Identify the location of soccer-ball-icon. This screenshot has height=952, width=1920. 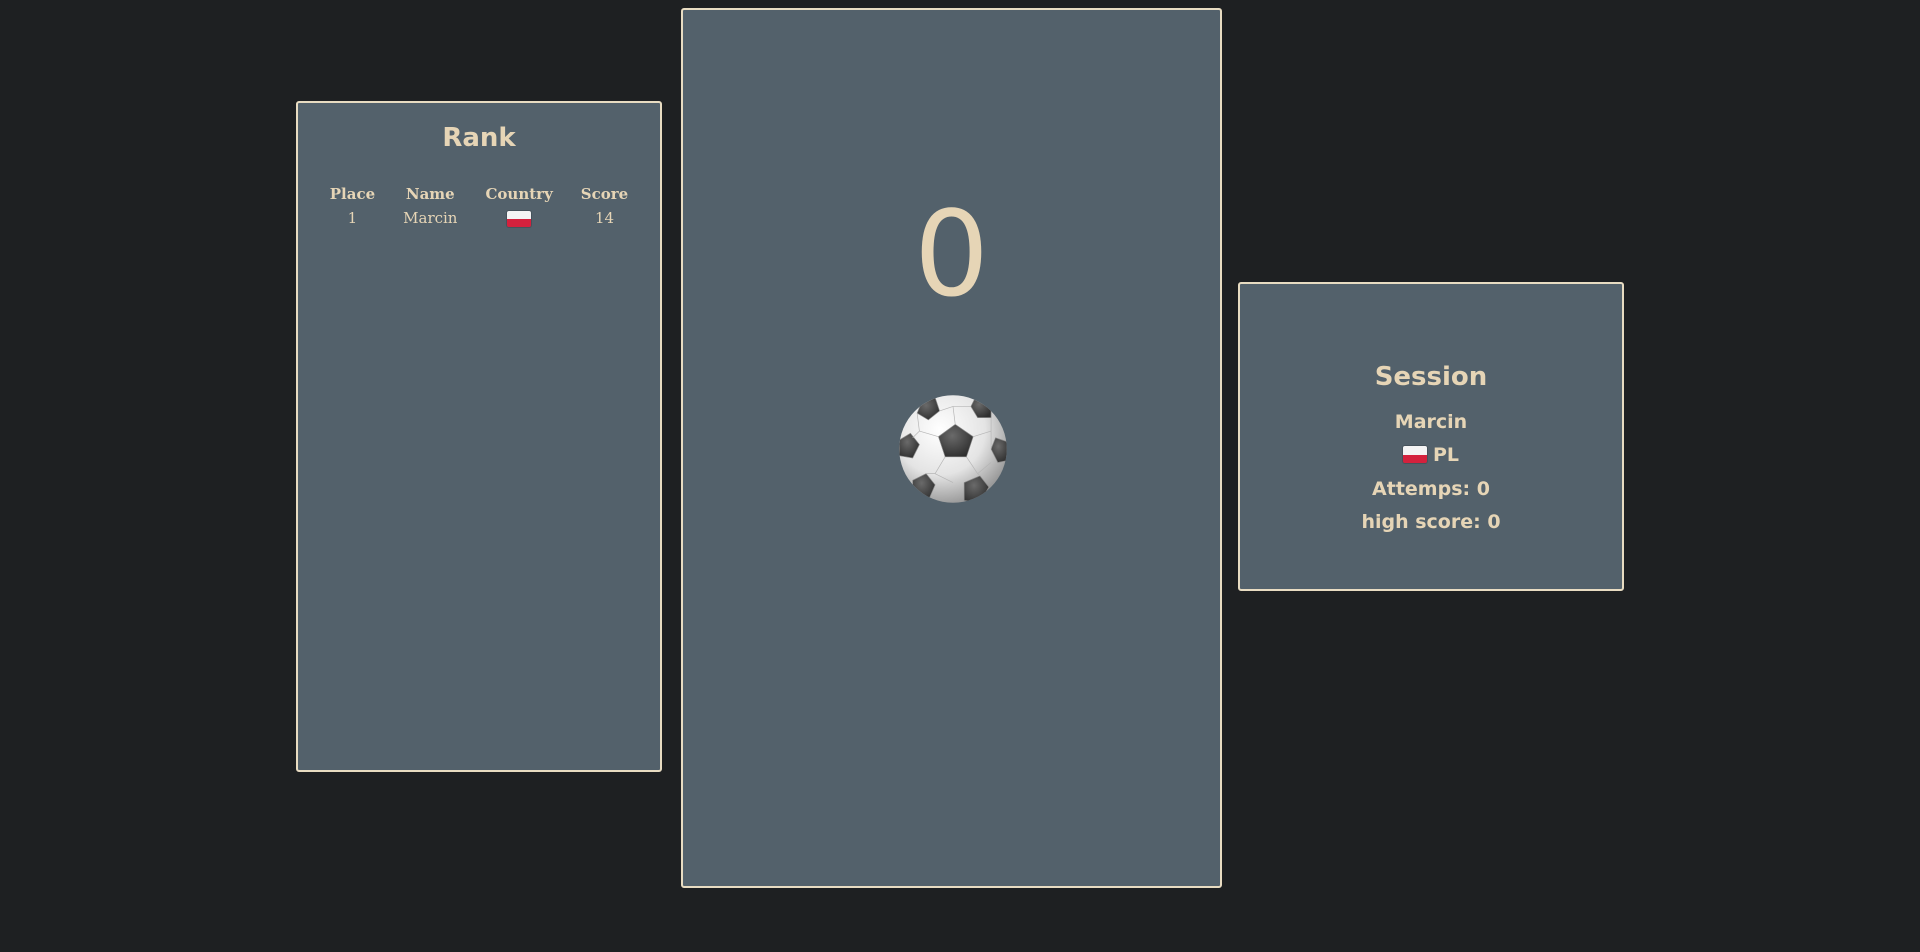
(953, 449).